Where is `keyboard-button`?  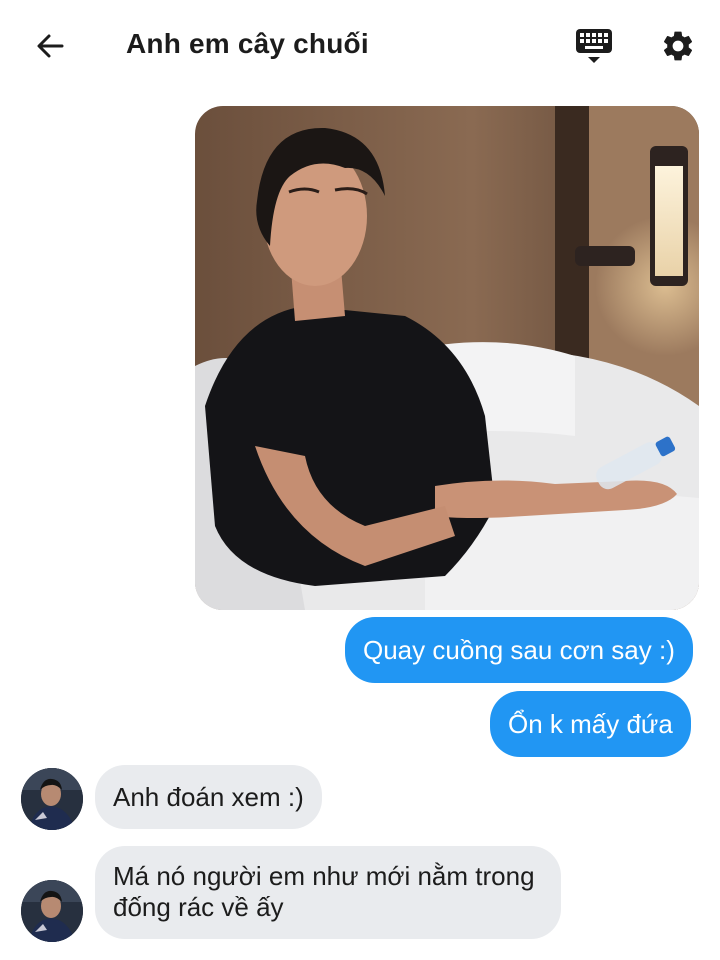
keyboard-button is located at coordinates (594, 46).